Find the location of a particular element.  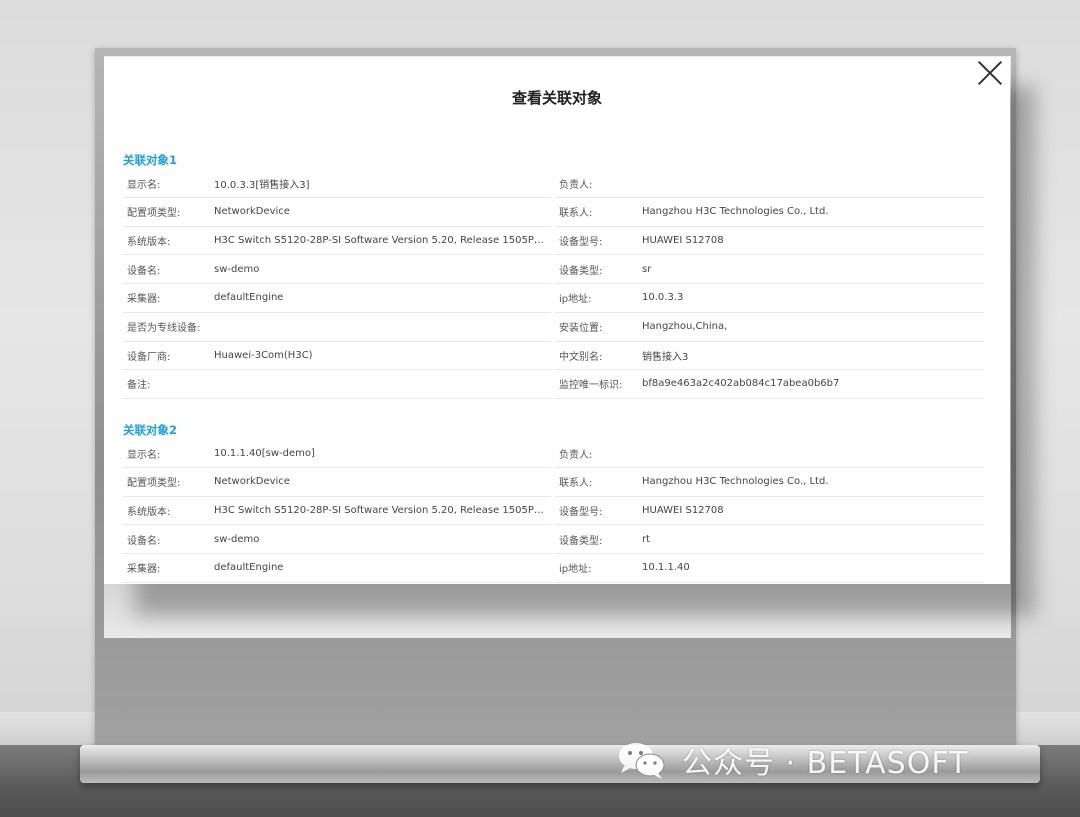

field-row-left: 设备厂商: Huawei-3Com(H3C) is located at coordinates (337, 356).